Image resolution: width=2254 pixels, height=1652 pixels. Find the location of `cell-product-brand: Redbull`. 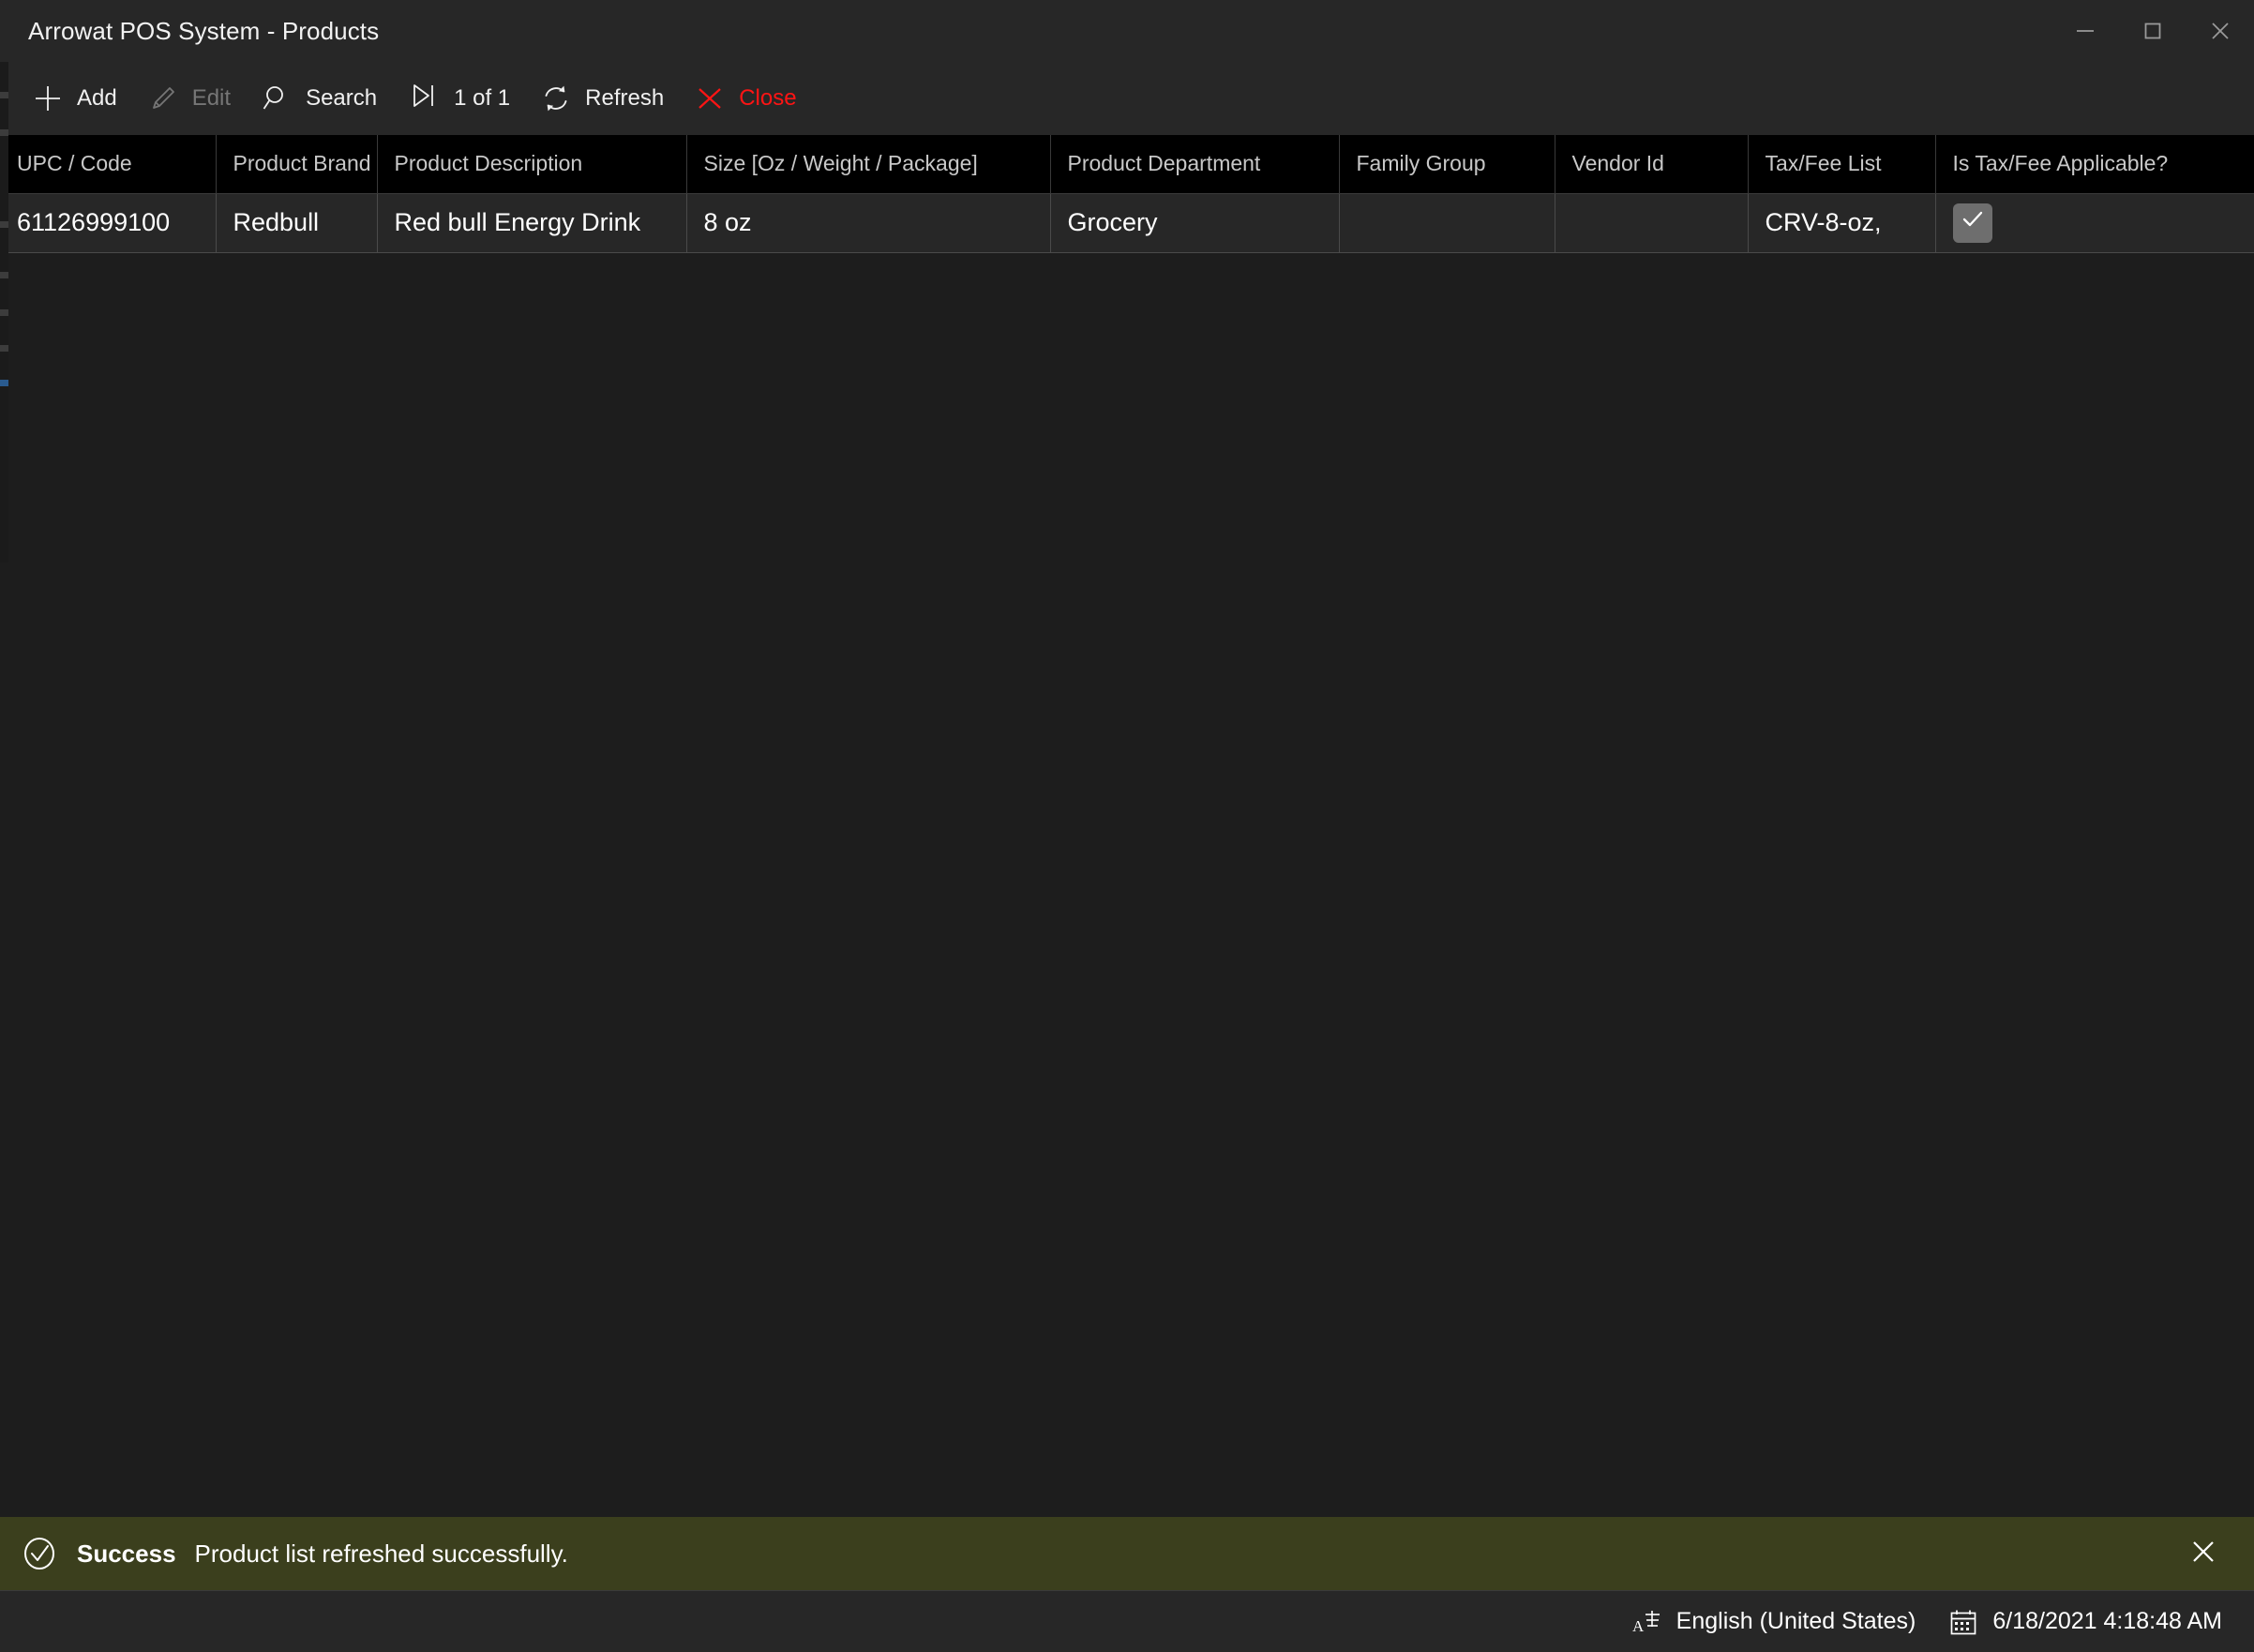

cell-product-brand: Redbull is located at coordinates (297, 223).